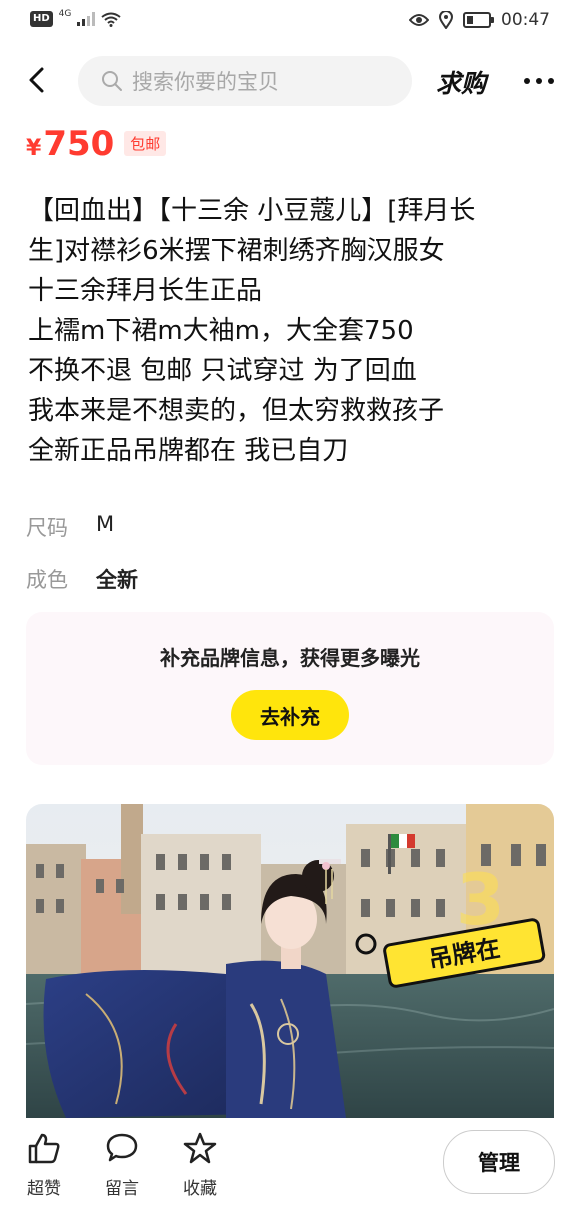 This screenshot has width=580, height=1205. I want to click on location-icon, so click(446, 20).